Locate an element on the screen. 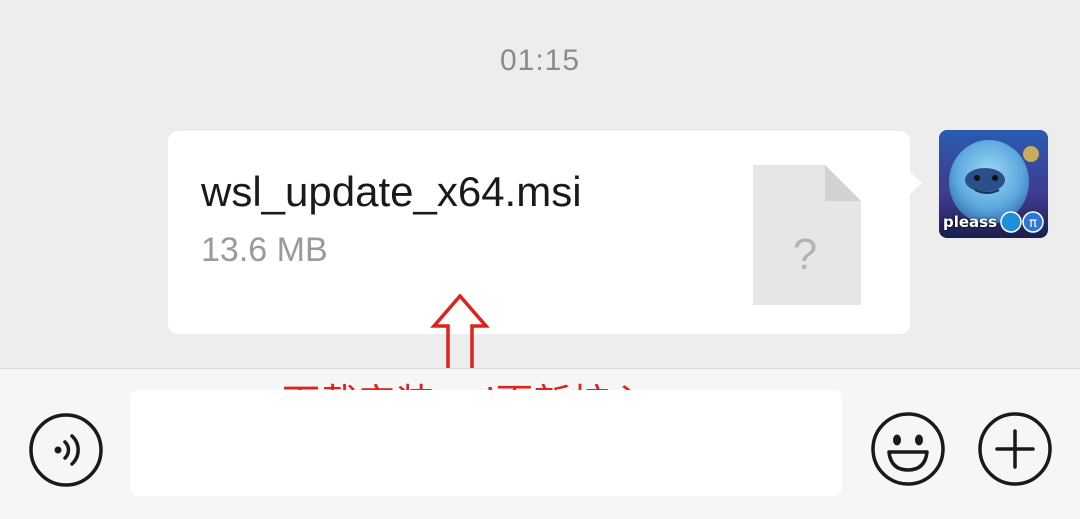 Image resolution: width=1080 pixels, height=519 pixels. bubble-tail is located at coordinates (915, 183).